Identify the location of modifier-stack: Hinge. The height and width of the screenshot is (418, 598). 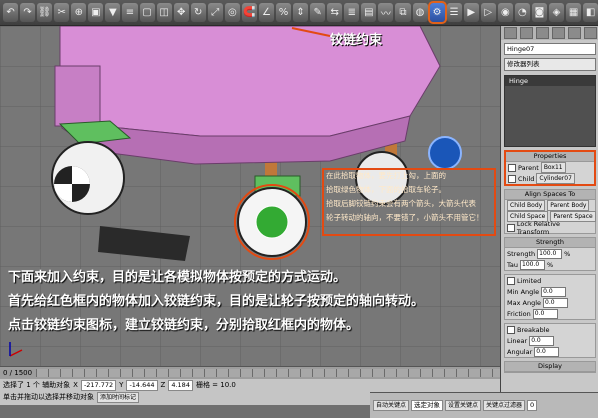
(550, 111).